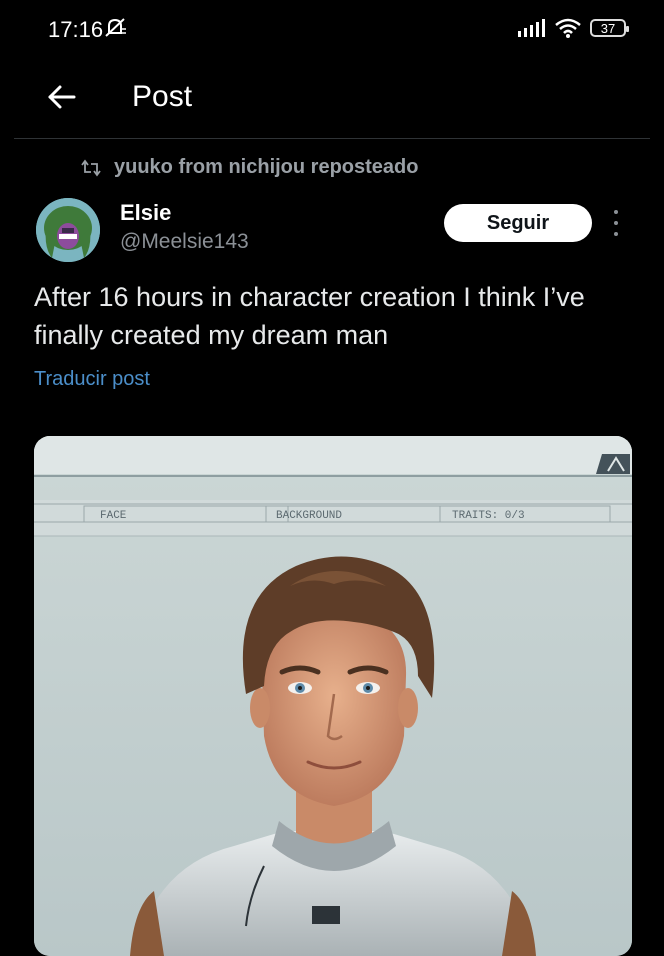 The height and width of the screenshot is (956, 664). I want to click on translate-link: Traducir post, so click(92, 379).